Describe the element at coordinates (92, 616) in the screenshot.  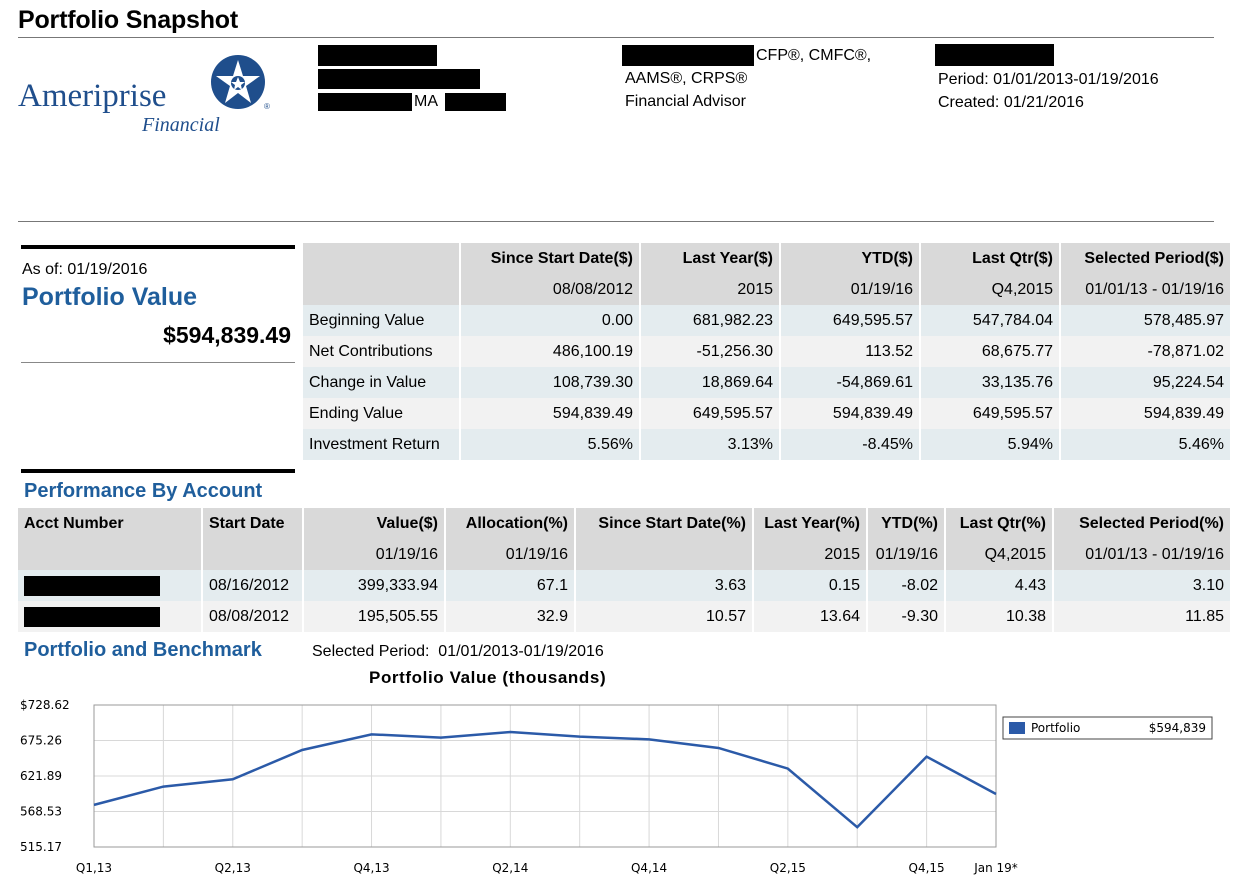
I see `redacted-acct-number` at that location.